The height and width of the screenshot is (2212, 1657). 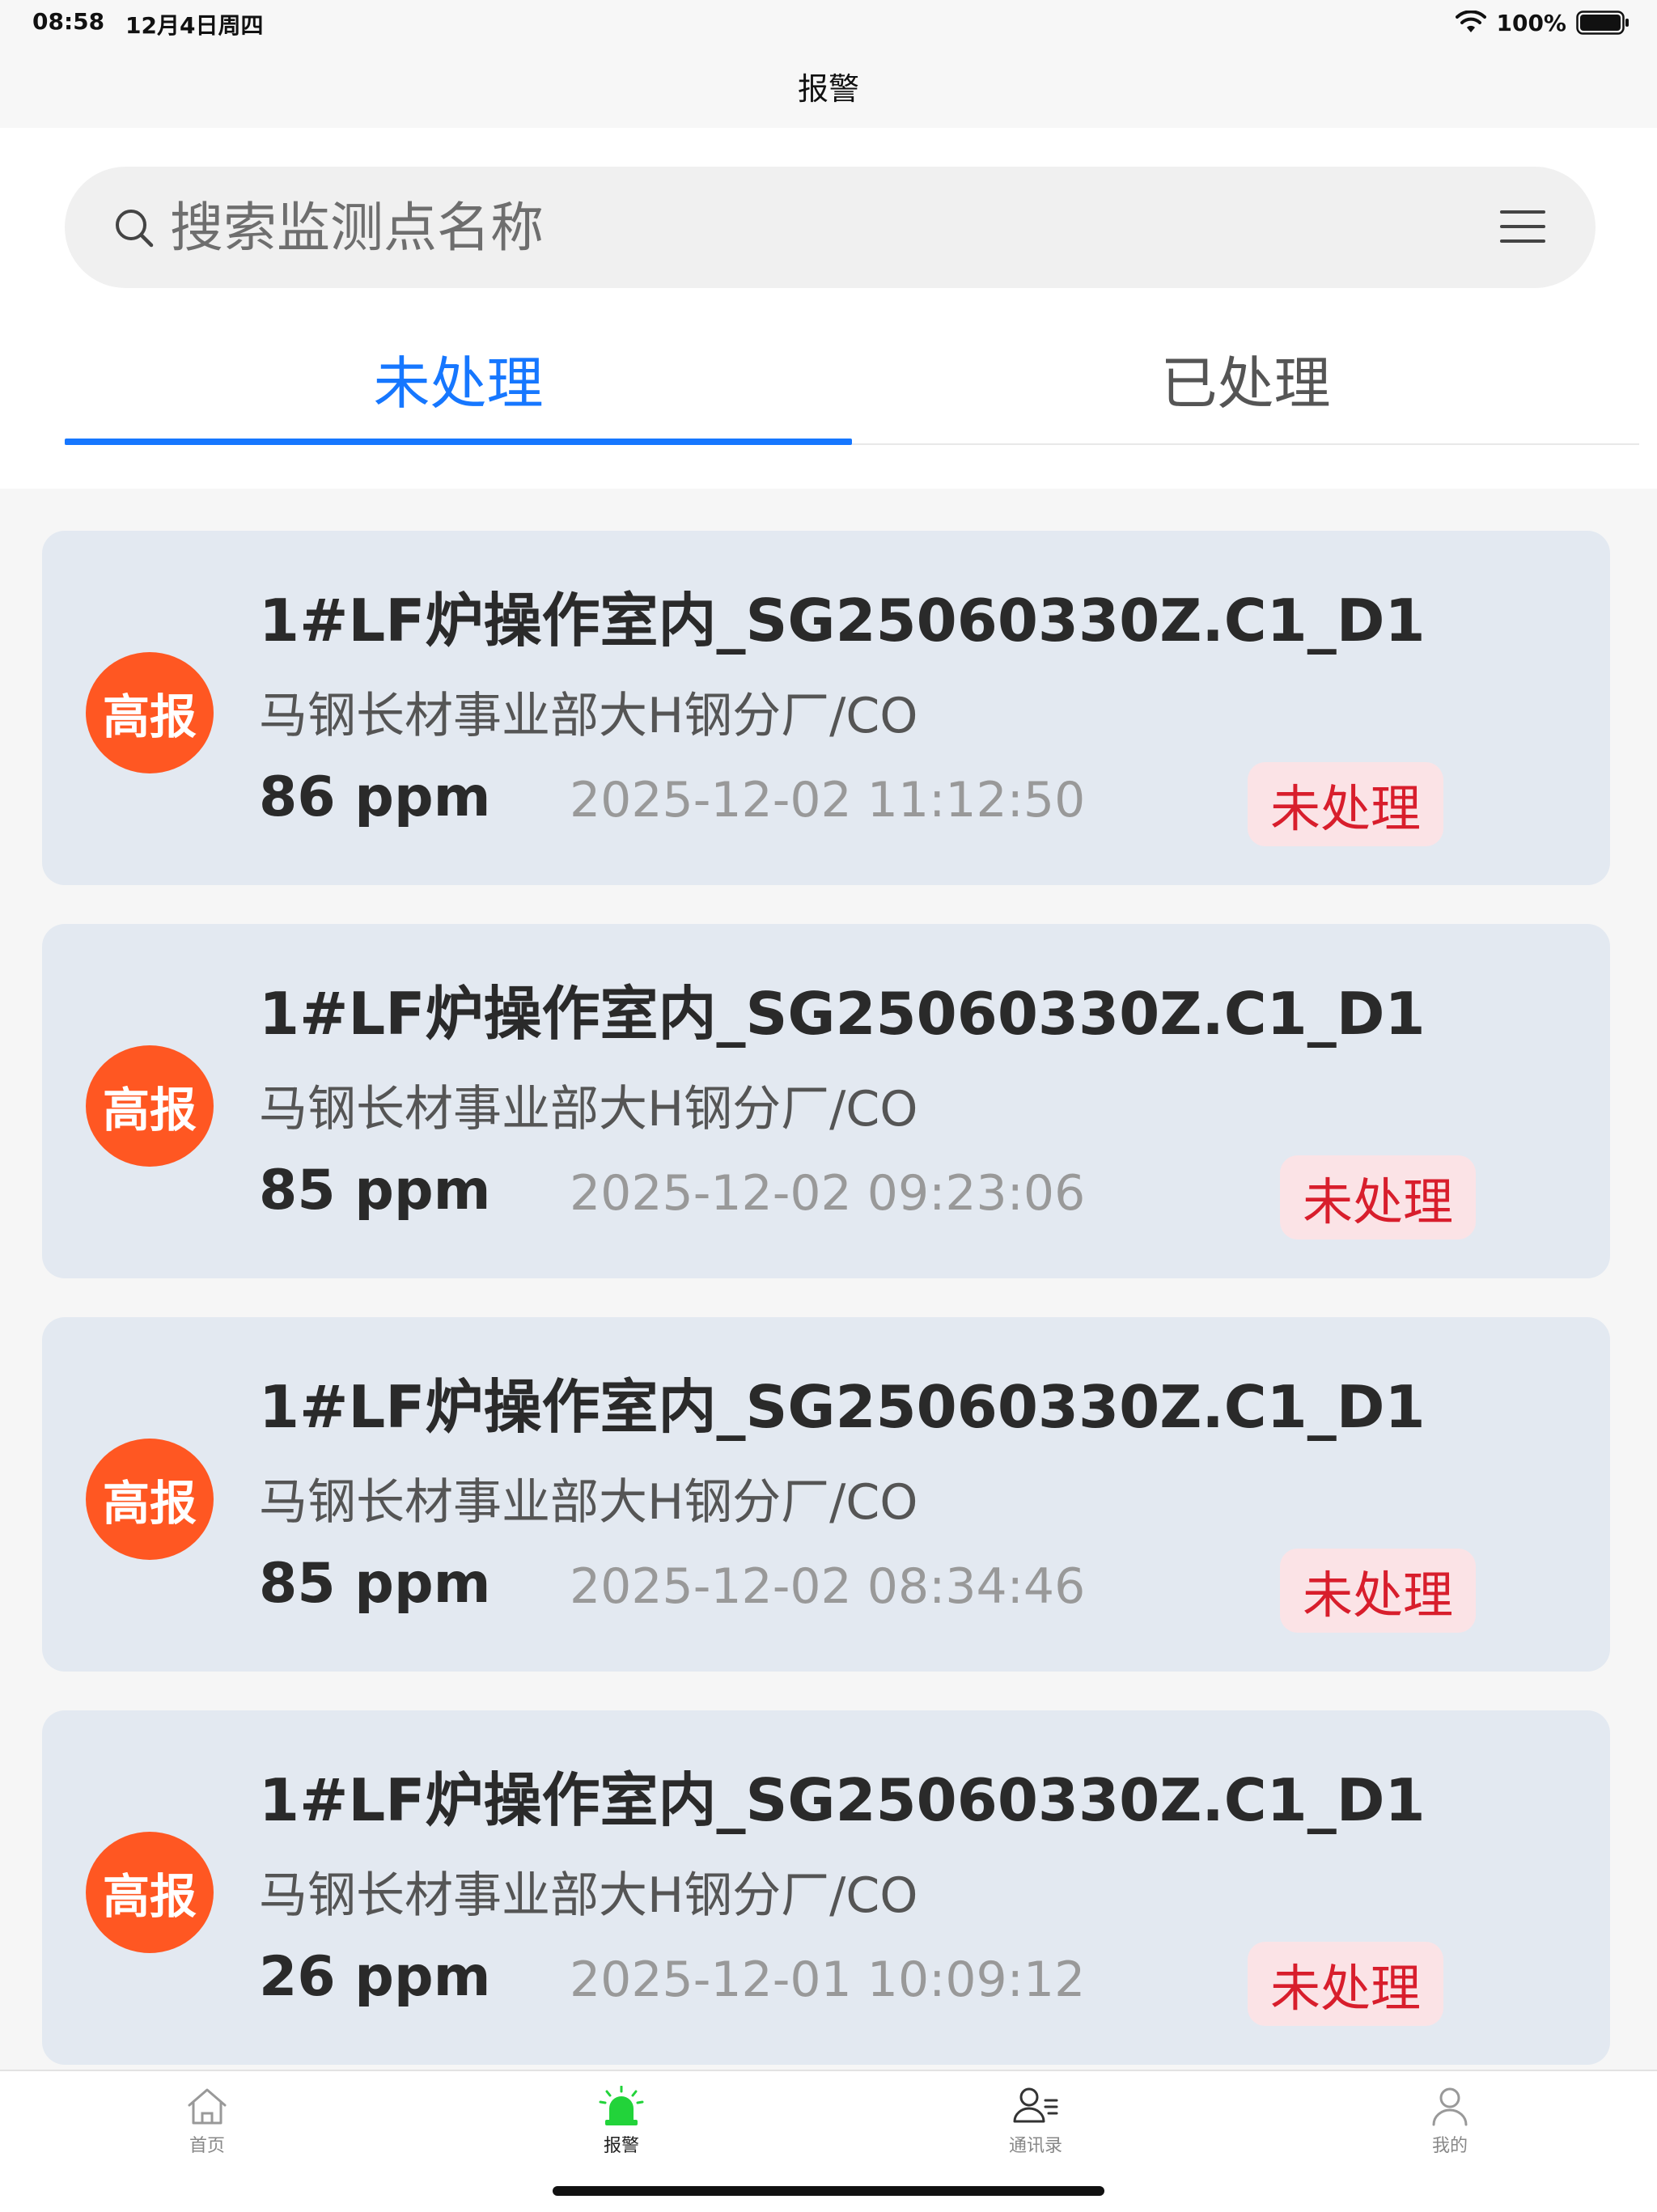 I want to click on tabbar-item-contacts: 通讯录, so click(x=1036, y=2130).